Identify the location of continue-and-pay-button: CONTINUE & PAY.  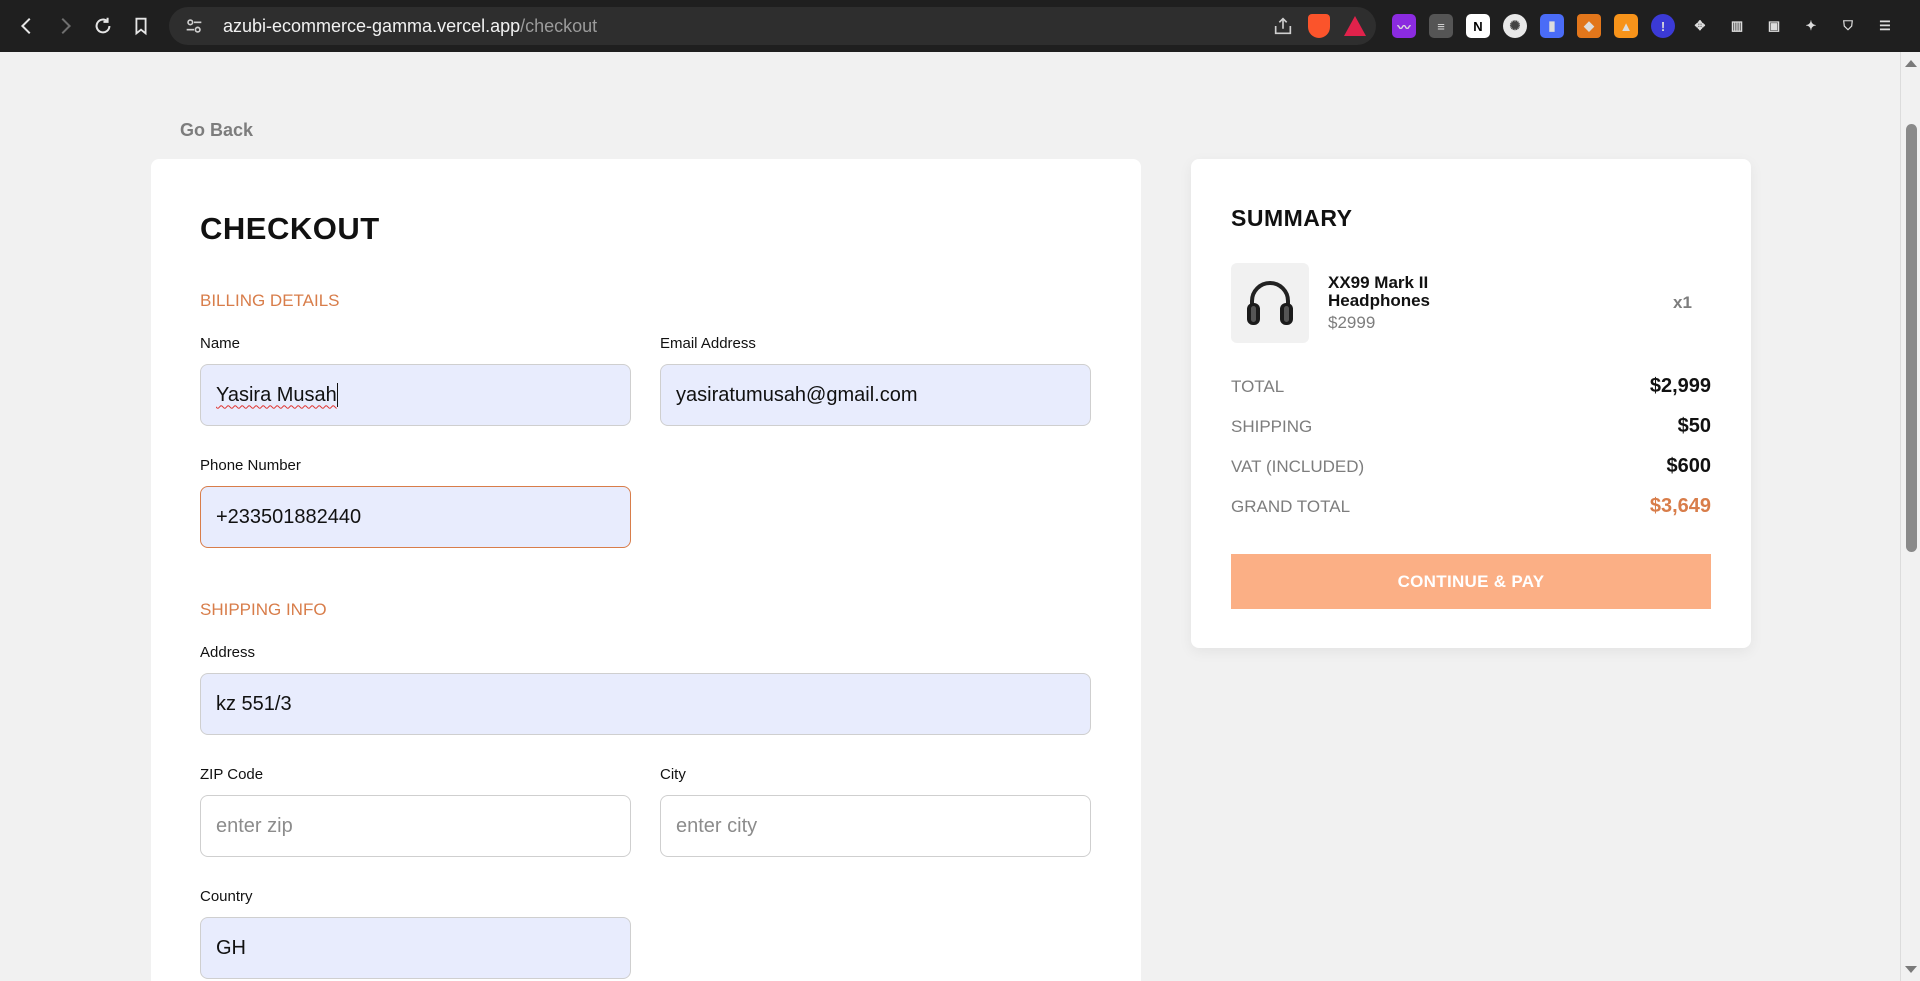
(1471, 581).